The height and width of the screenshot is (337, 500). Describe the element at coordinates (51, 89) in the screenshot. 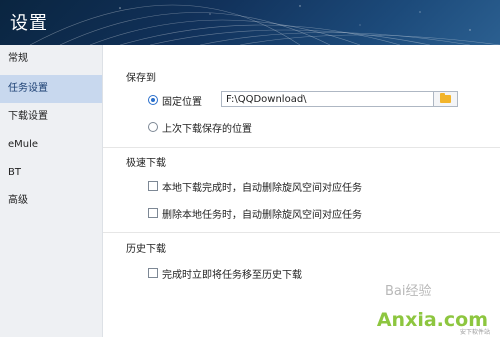

I see `sidebar-item-task-settings: 任务设置` at that location.